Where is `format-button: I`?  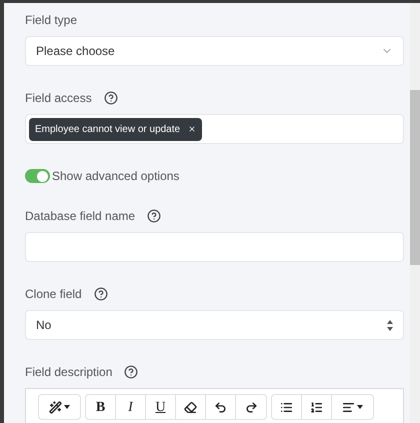
format-button: I is located at coordinates (131, 407).